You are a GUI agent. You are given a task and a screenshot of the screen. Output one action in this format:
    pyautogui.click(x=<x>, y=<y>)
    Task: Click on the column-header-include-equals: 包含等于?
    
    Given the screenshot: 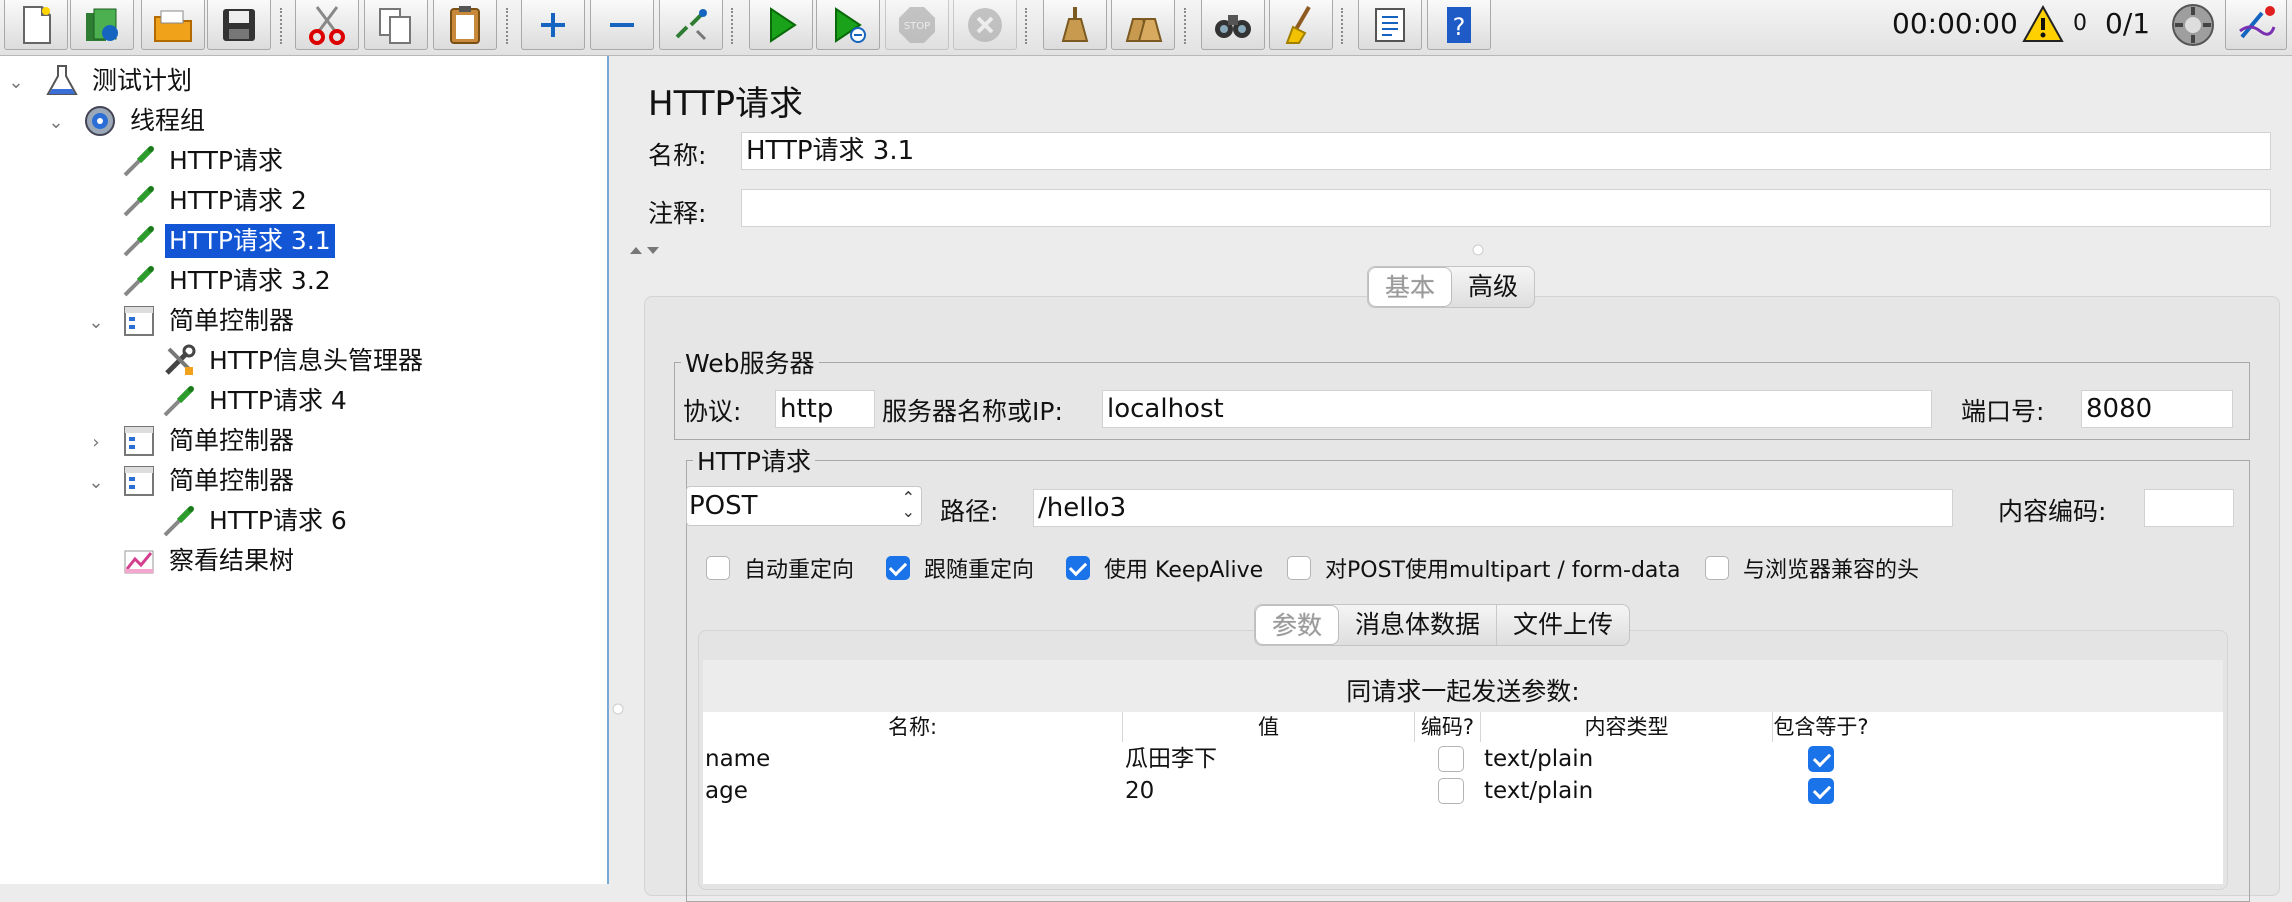 What is the action you would take?
    pyautogui.click(x=1821, y=727)
    